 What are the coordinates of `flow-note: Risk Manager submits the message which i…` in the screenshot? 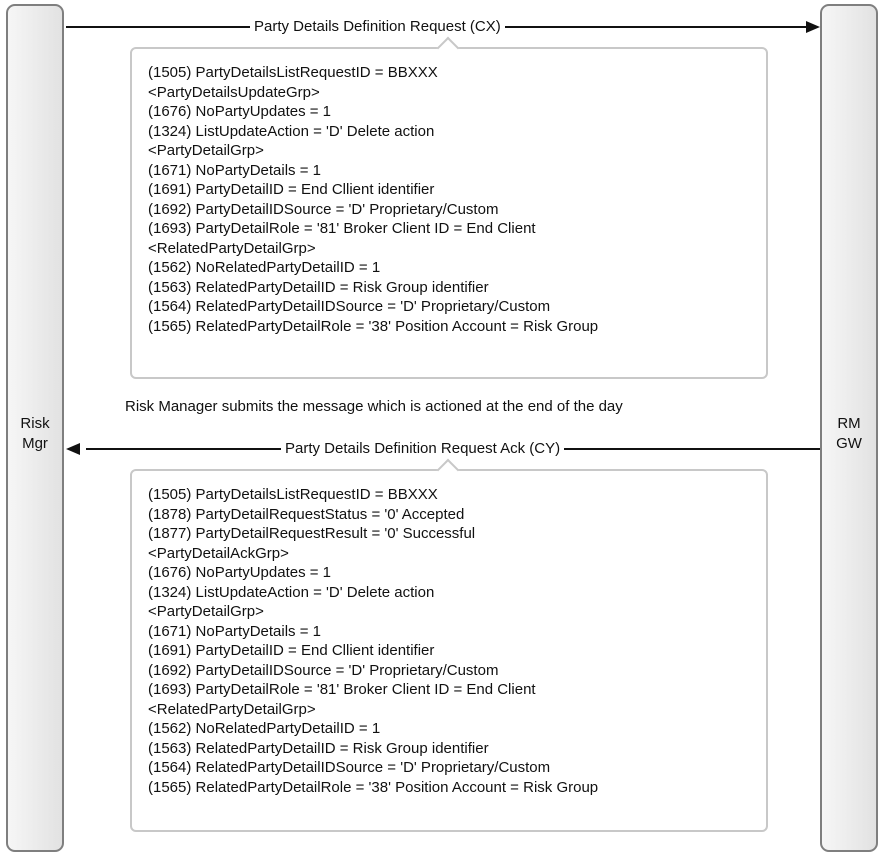 It's located at (374, 406).